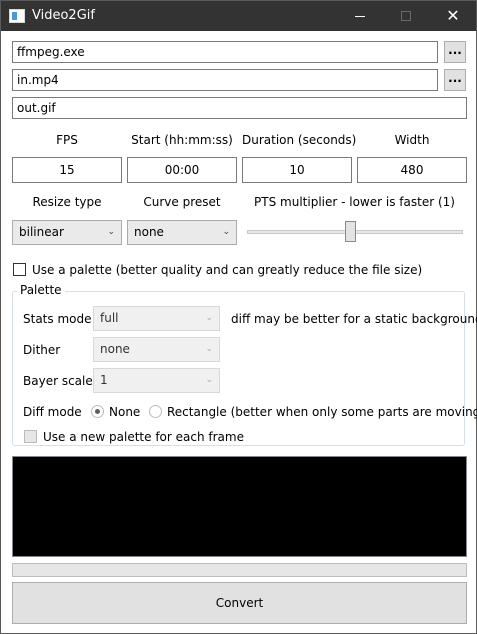 The height and width of the screenshot is (634, 477). Describe the element at coordinates (109, 318) in the screenshot. I see `stats-mode-value: full` at that location.